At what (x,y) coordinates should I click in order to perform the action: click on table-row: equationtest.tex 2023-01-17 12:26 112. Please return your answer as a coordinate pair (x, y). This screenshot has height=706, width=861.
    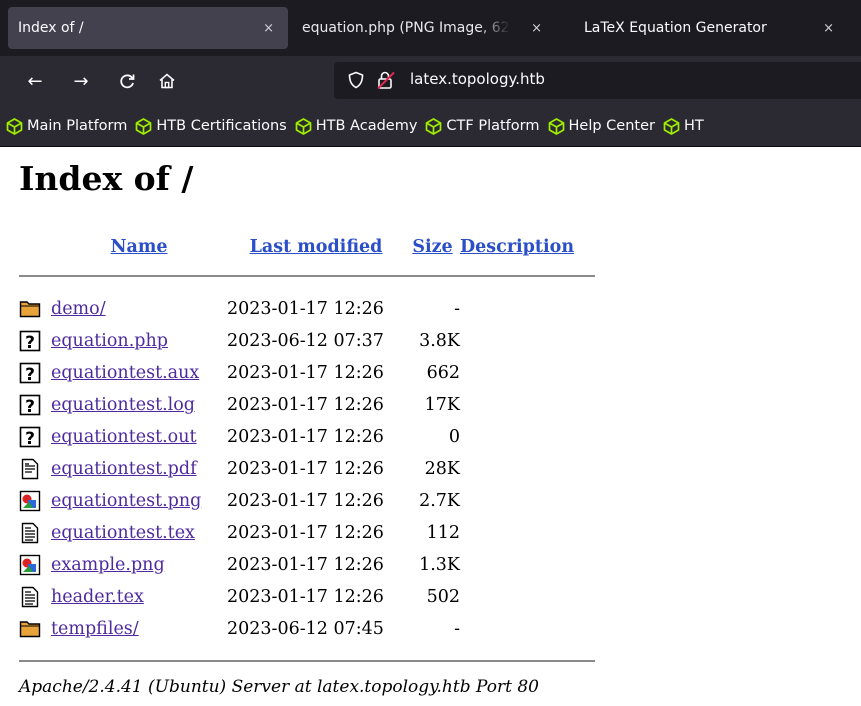
    Looking at the image, I should click on (307, 533).